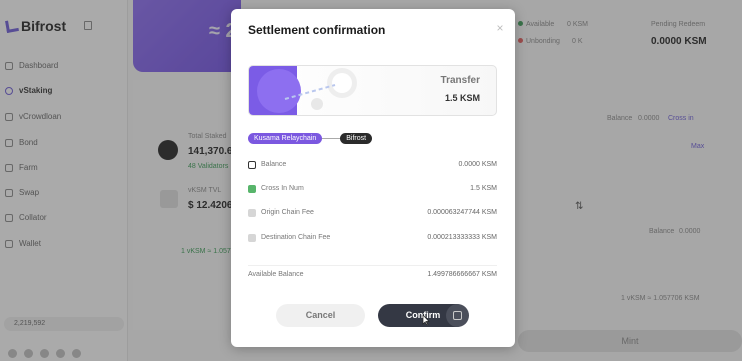 The width and height of the screenshot is (742, 361). What do you see at coordinates (426, 320) in the screenshot?
I see `mouse-cursor-icon` at bounding box center [426, 320].